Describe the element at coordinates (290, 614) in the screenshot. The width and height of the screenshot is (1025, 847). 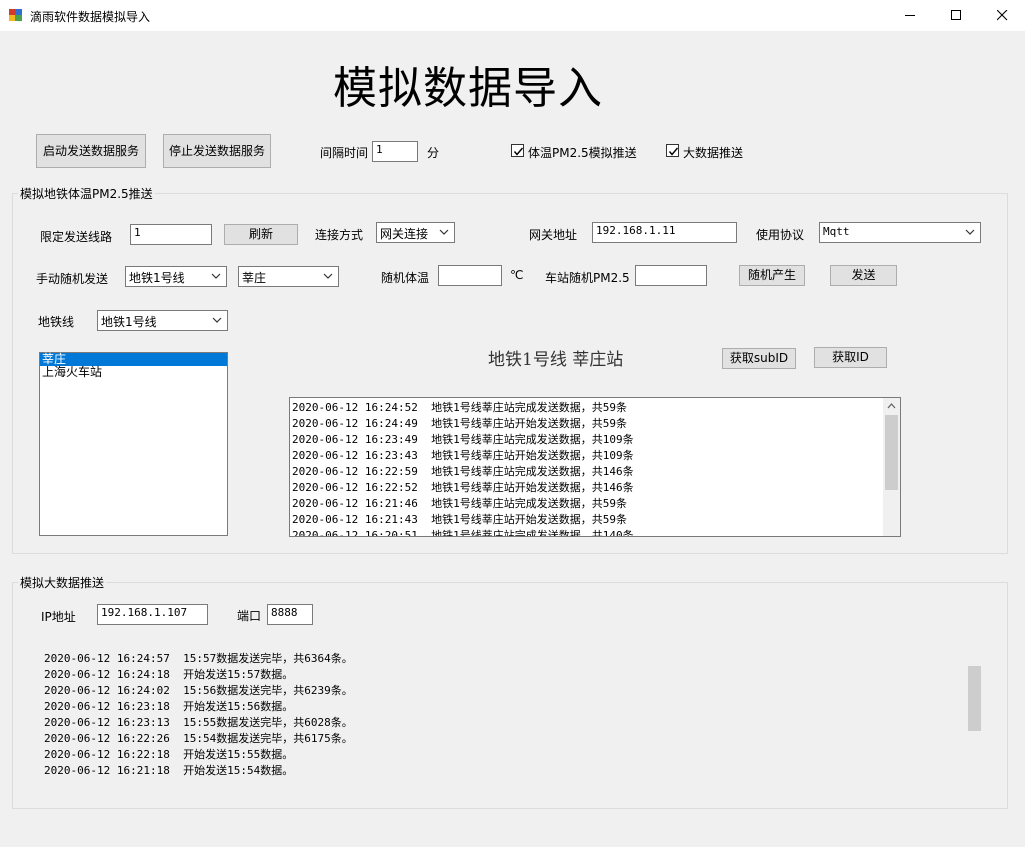
I see `port-input: 8888` at that location.